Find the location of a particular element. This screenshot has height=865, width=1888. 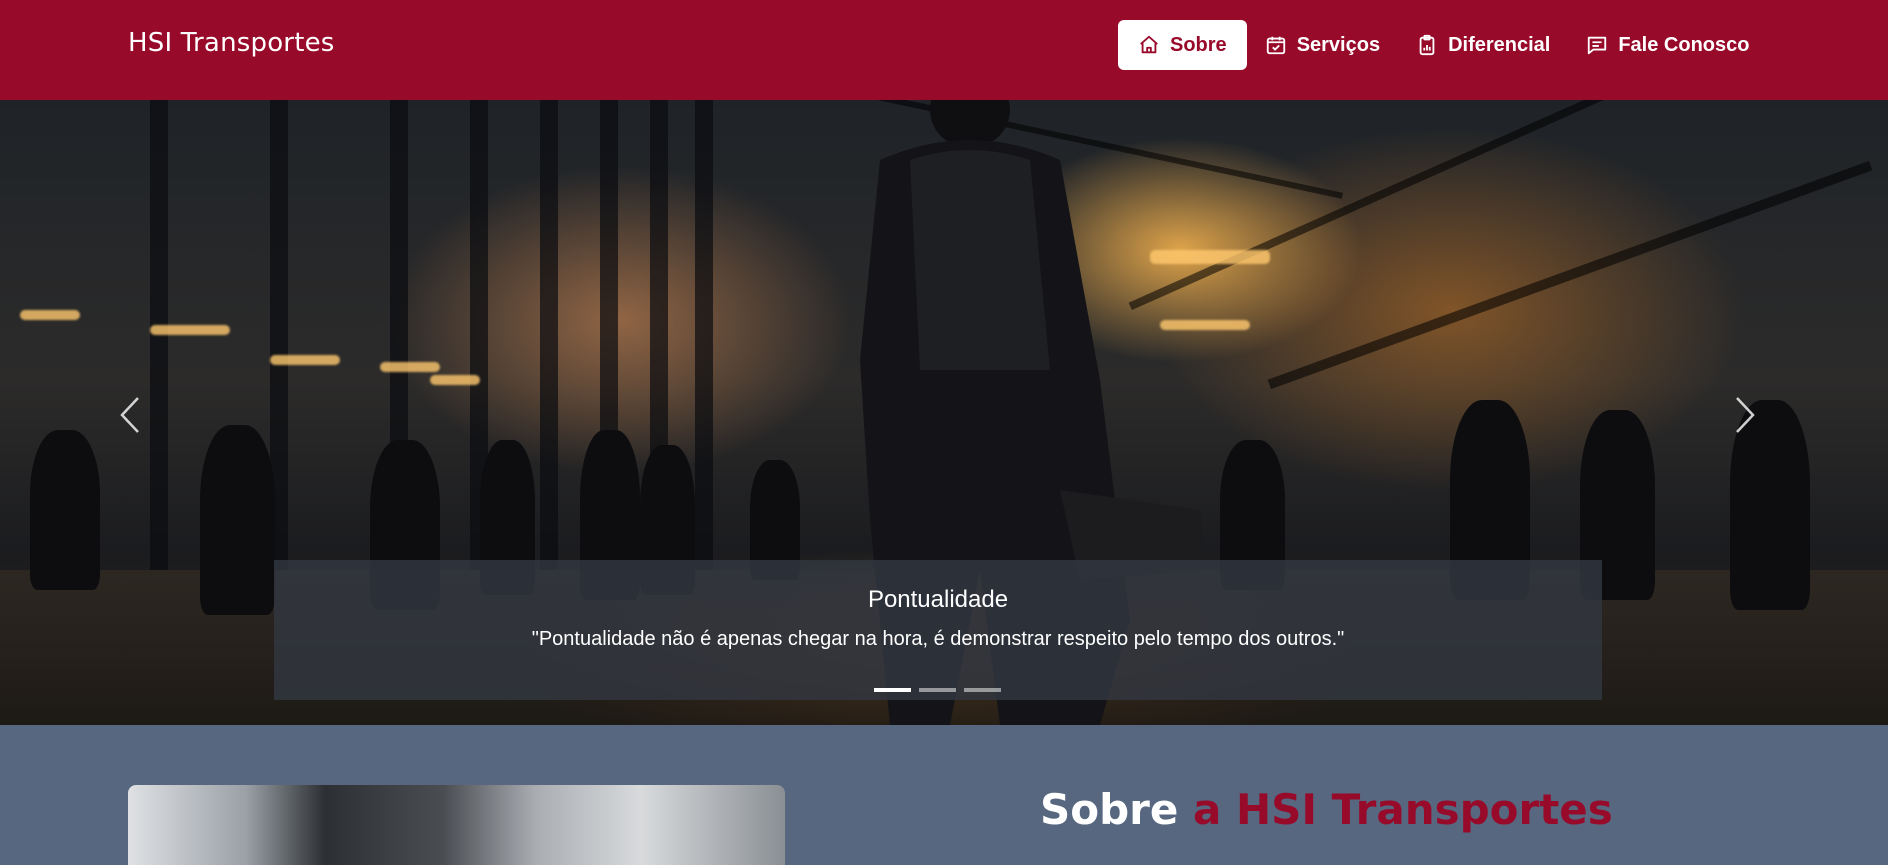

home-icon is located at coordinates (1149, 44).